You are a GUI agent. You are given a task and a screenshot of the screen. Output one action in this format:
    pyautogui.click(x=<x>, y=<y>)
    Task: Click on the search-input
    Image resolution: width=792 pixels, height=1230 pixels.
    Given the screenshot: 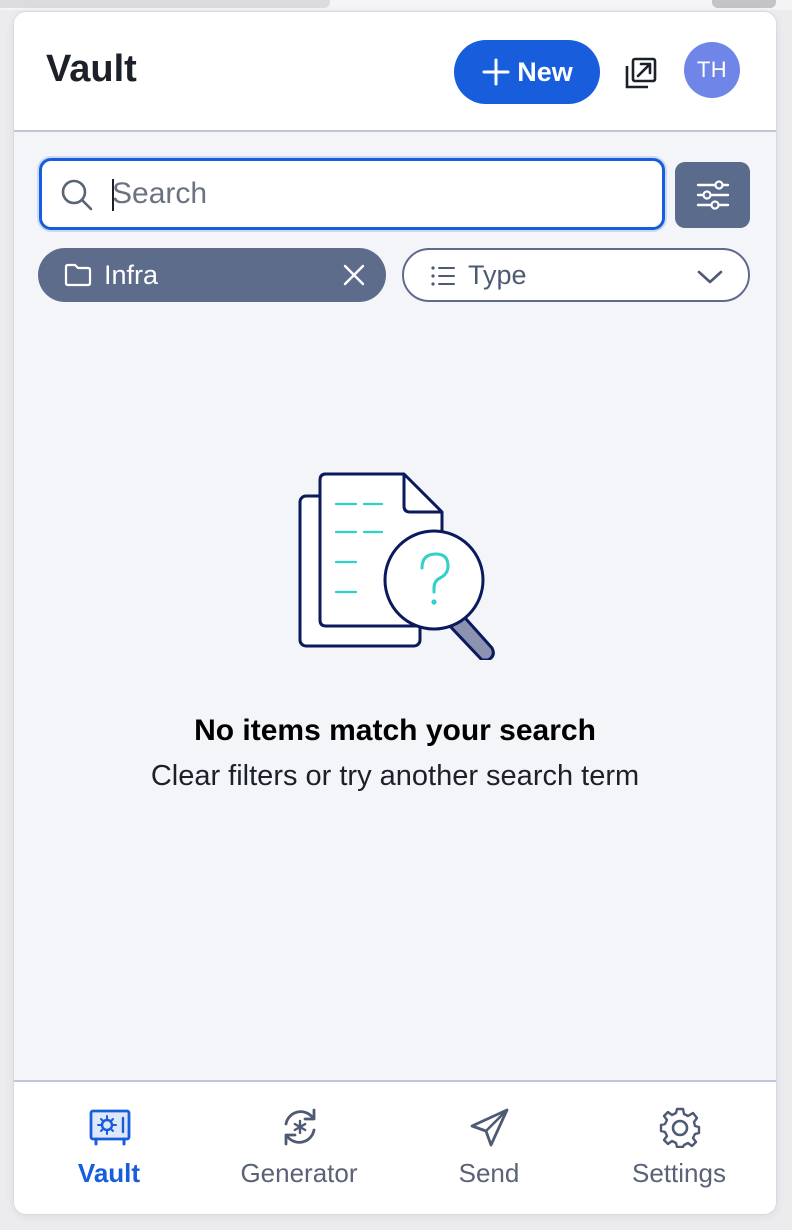 What is the action you would take?
    pyautogui.click(x=377, y=194)
    